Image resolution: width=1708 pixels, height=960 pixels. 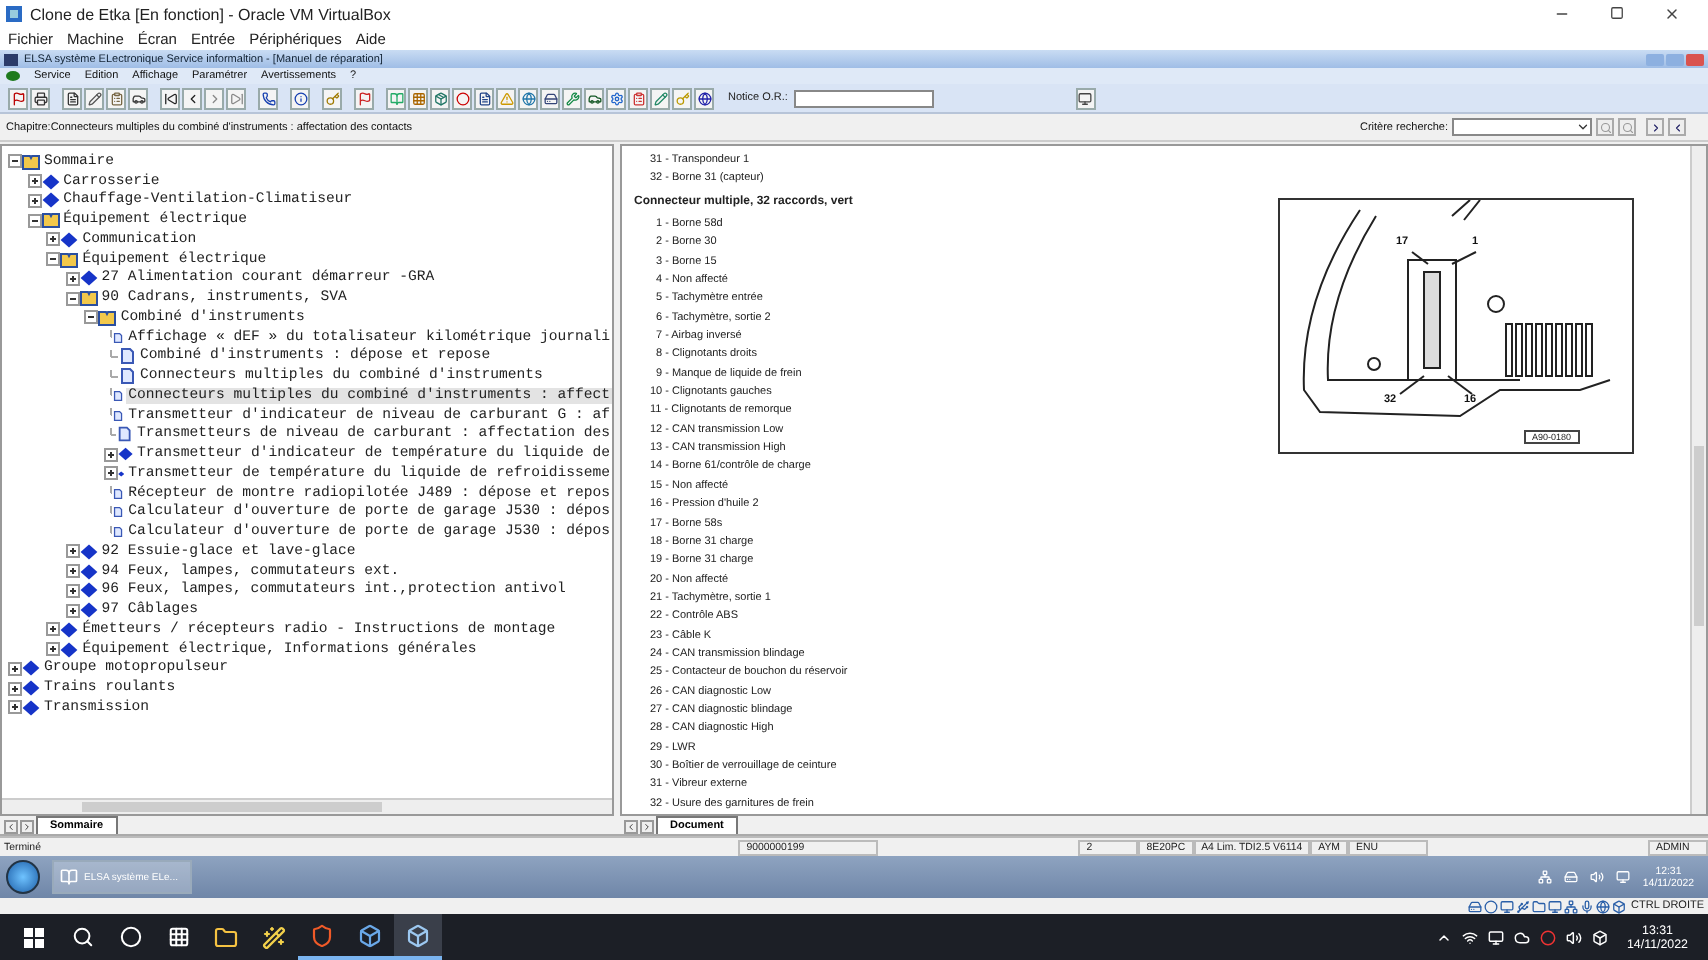 I want to click on maximize-icon, so click(x=1617, y=13).